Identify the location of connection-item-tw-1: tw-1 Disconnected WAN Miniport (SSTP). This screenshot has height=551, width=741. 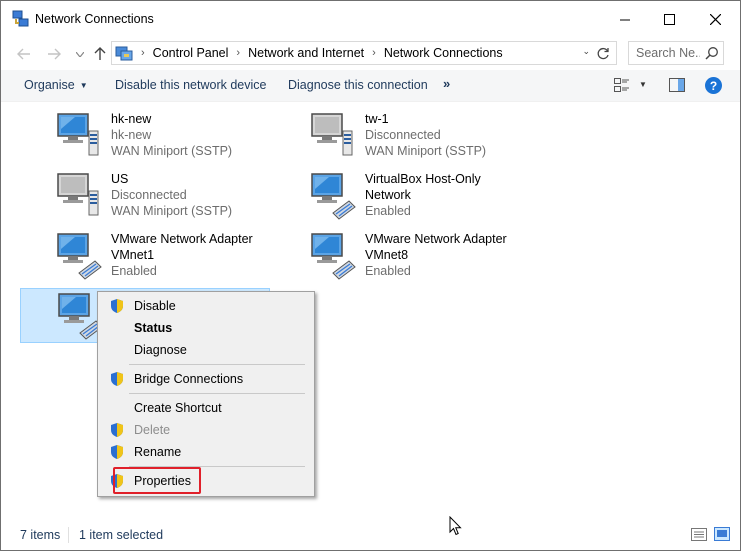
(434, 139).